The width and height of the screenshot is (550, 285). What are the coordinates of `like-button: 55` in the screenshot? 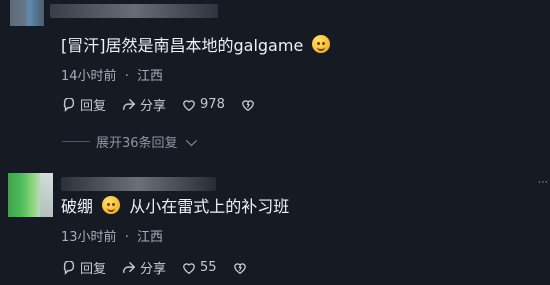 It's located at (199, 267).